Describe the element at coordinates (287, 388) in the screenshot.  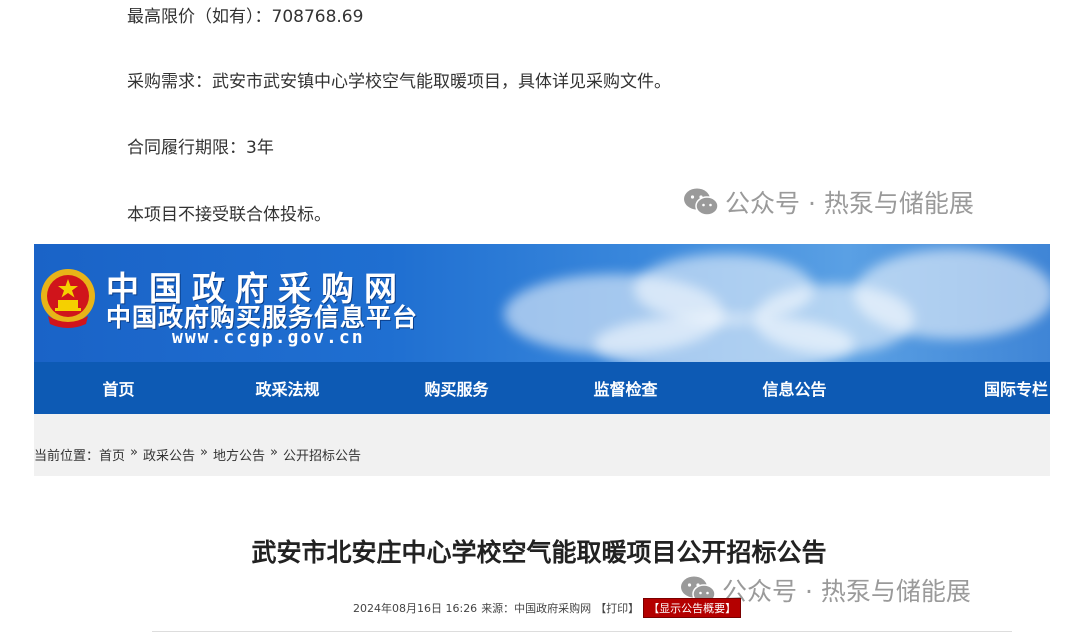
I see `nav-regulations: 政采法规` at that location.